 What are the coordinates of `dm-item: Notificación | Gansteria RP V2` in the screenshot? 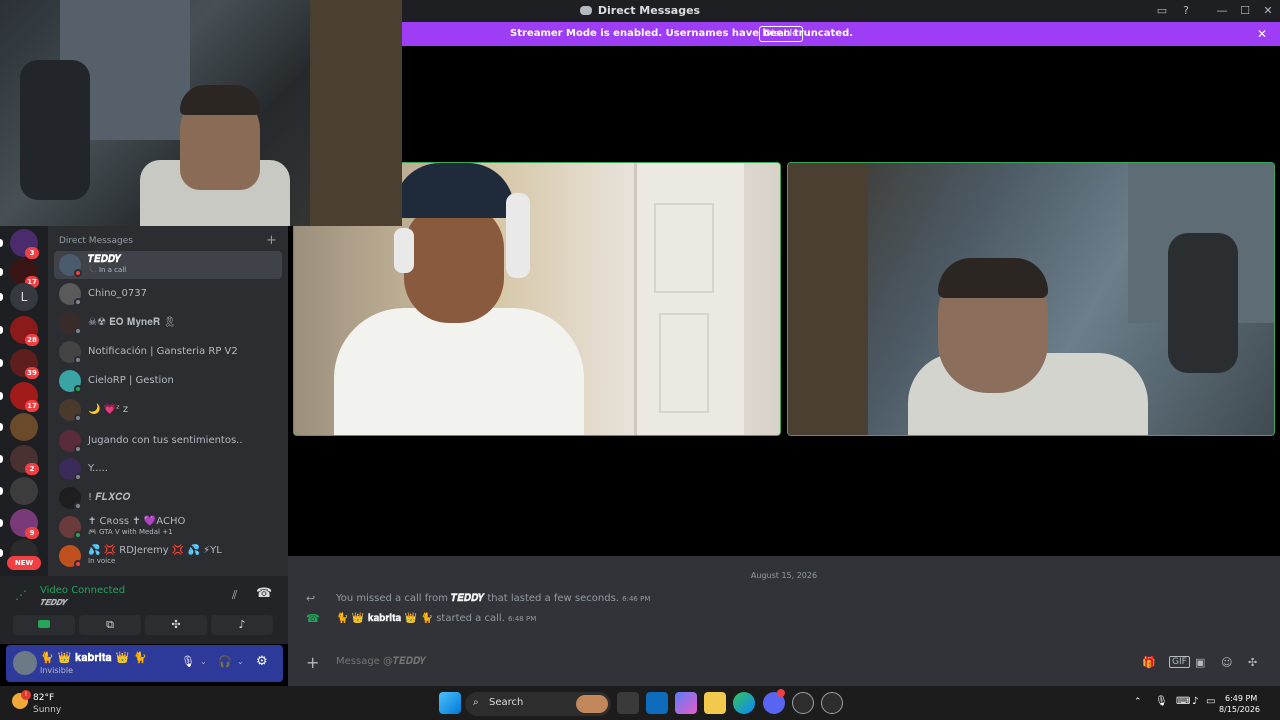 It's located at (168, 352).